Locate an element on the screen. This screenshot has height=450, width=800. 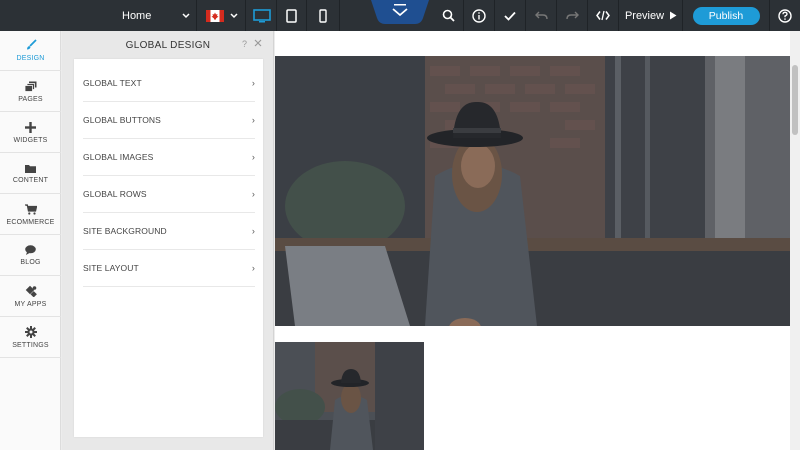
device-mobile-button is located at coordinates (323, 15).